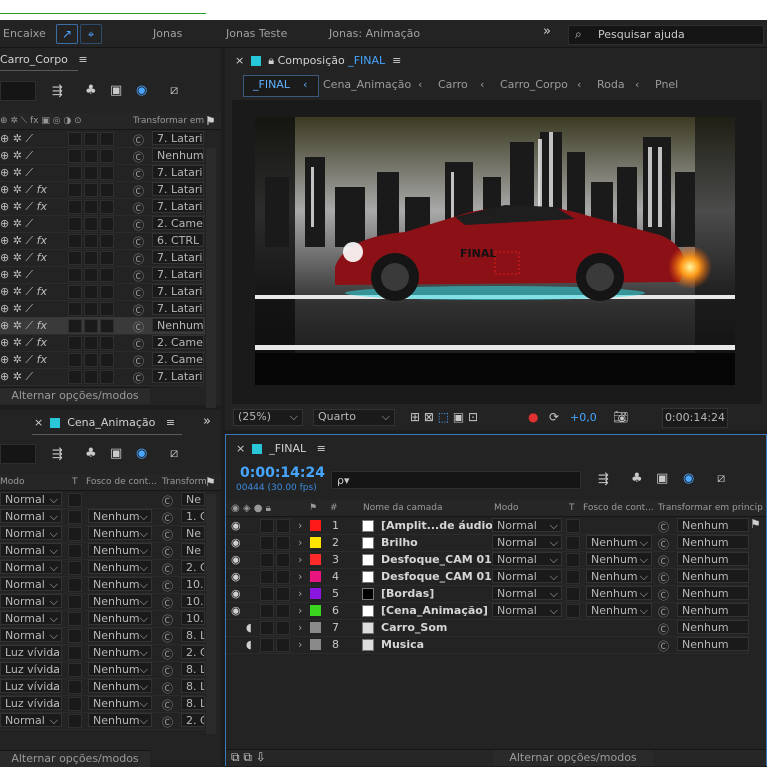 This screenshot has height=767, width=767. What do you see at coordinates (211, 614) in the screenshot?
I see `left-bottom-scrollbar` at bounding box center [211, 614].